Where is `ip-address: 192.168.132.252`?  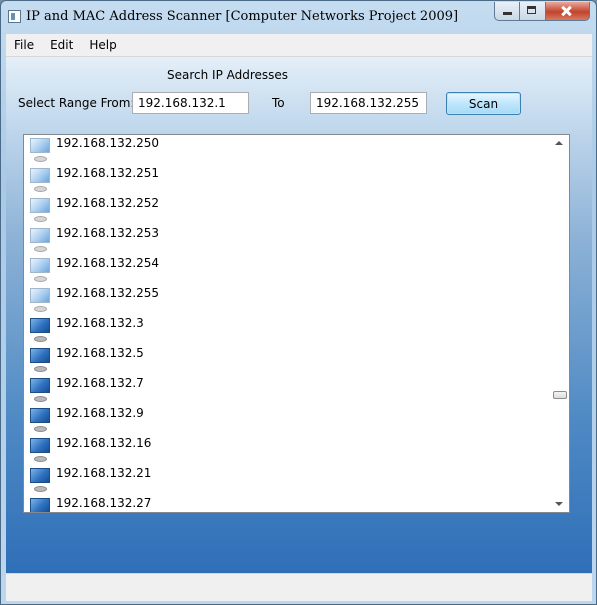
ip-address: 192.168.132.252 is located at coordinates (108, 203).